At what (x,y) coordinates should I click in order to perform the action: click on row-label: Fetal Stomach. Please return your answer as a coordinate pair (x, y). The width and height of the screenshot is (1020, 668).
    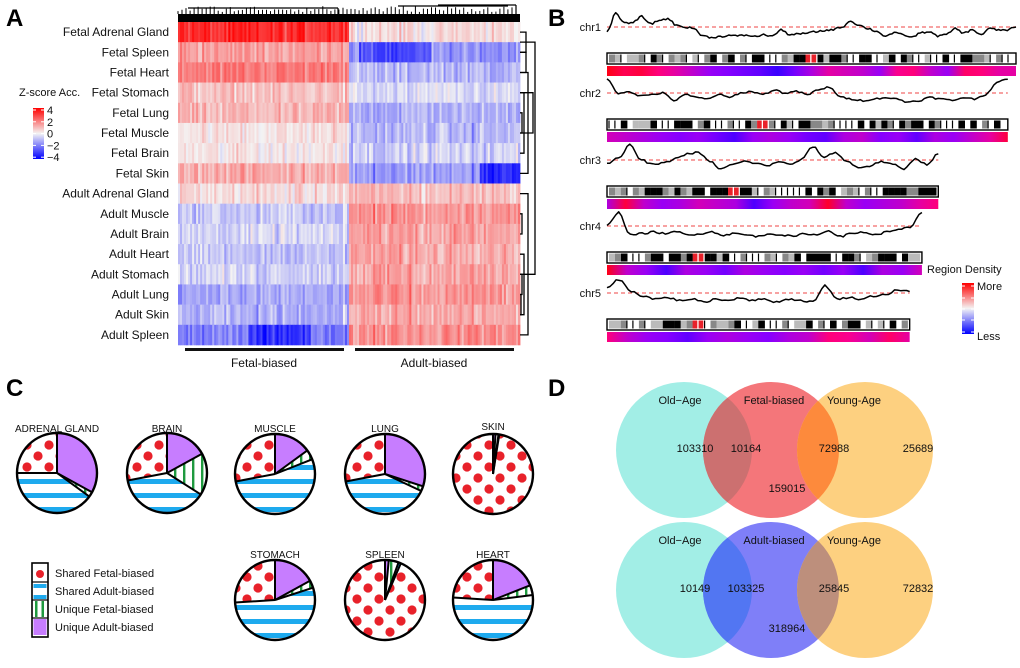
    Looking at the image, I should click on (130, 93).